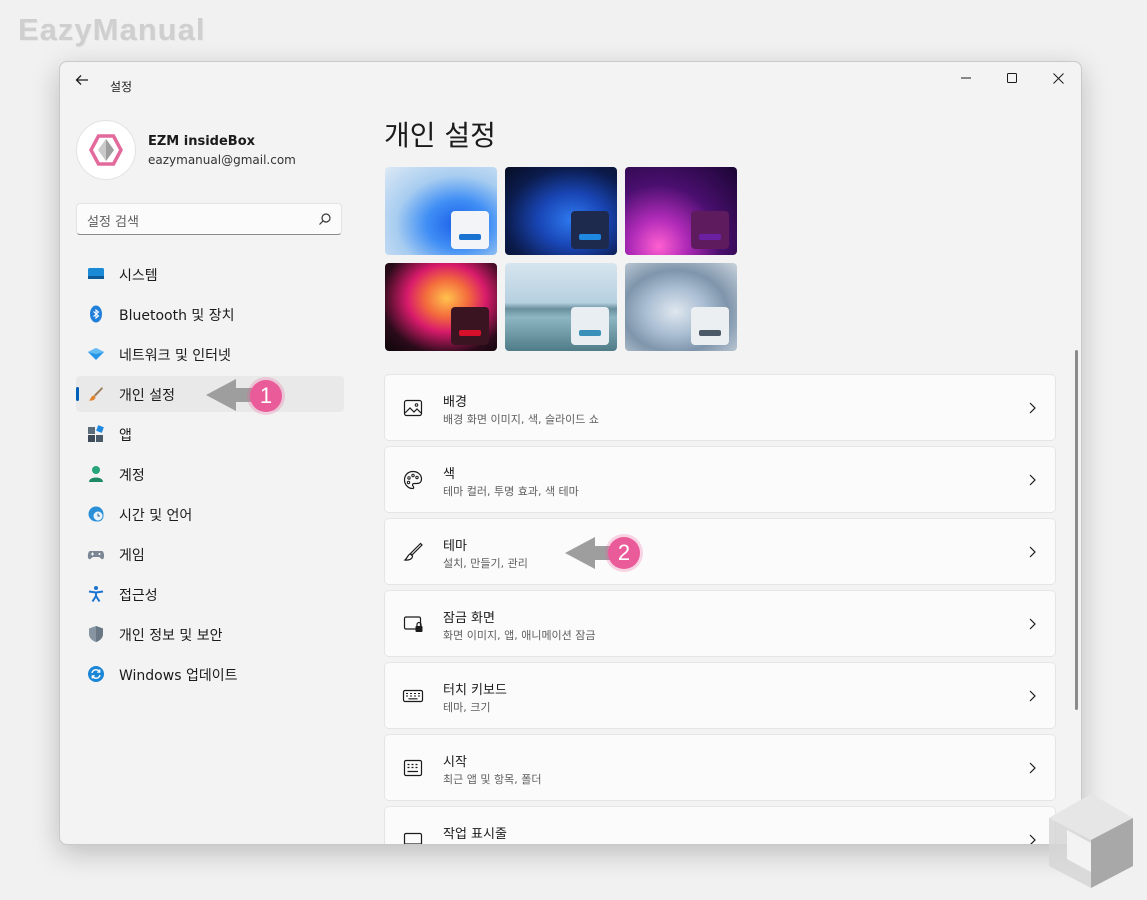 The height and width of the screenshot is (900, 1147). I want to click on sidebar-item-label: 시스템, so click(138, 276).